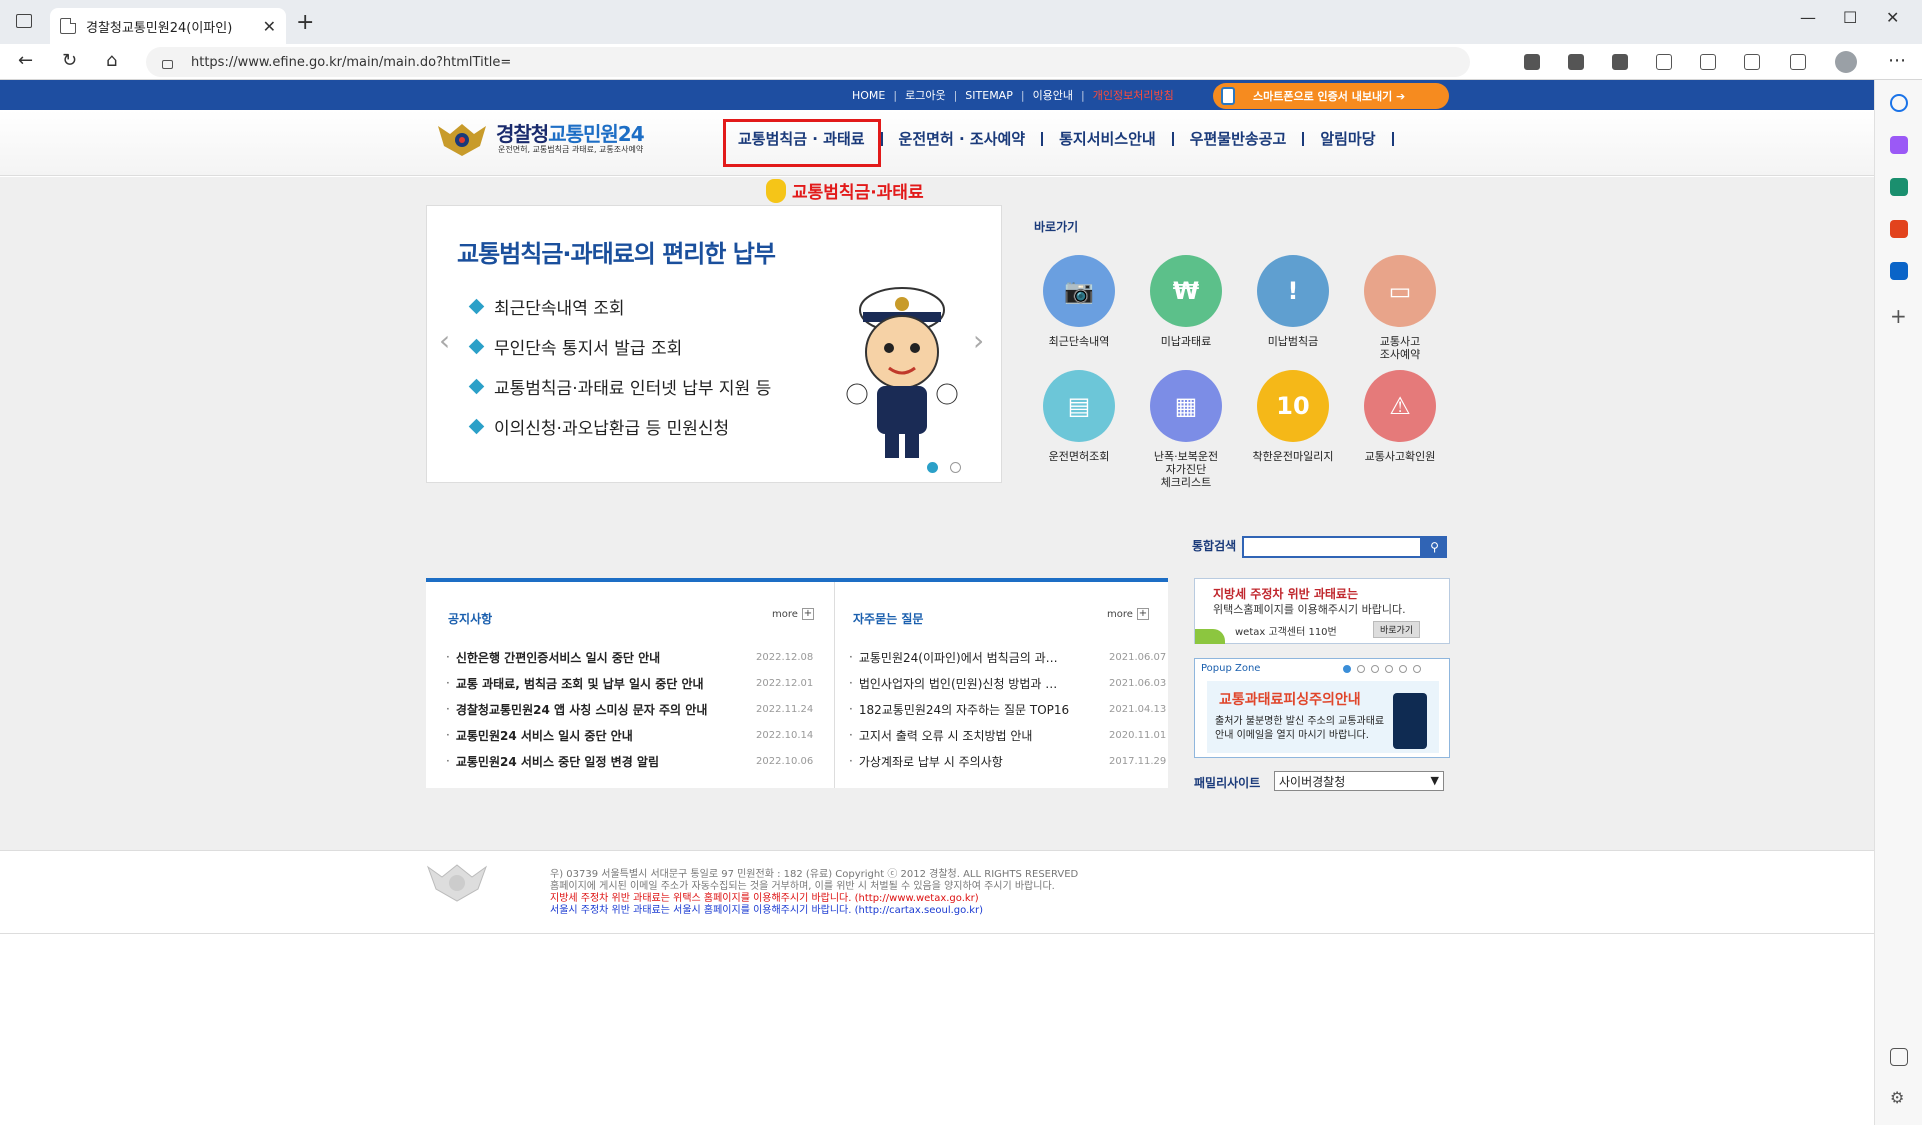  Describe the element at coordinates (1007, 657) in the screenshot. I see `list-item: 교통민원24(이파인)에서 범칙금의 과… 2021.06.07` at that location.